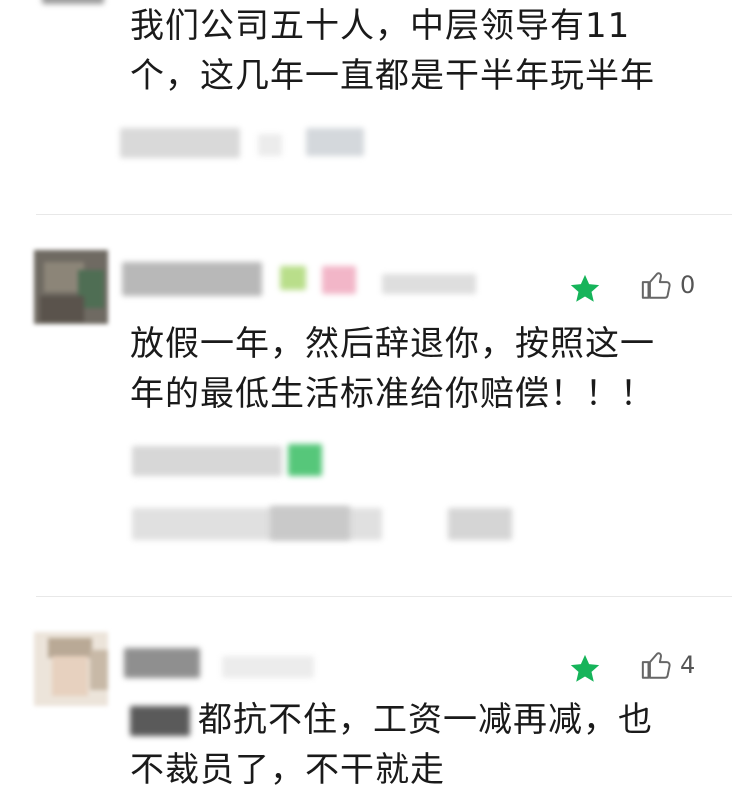  Describe the element at coordinates (380, 26) in the screenshot. I see `comment-text-line: 我们公司五十人，中层领导有11` at that location.